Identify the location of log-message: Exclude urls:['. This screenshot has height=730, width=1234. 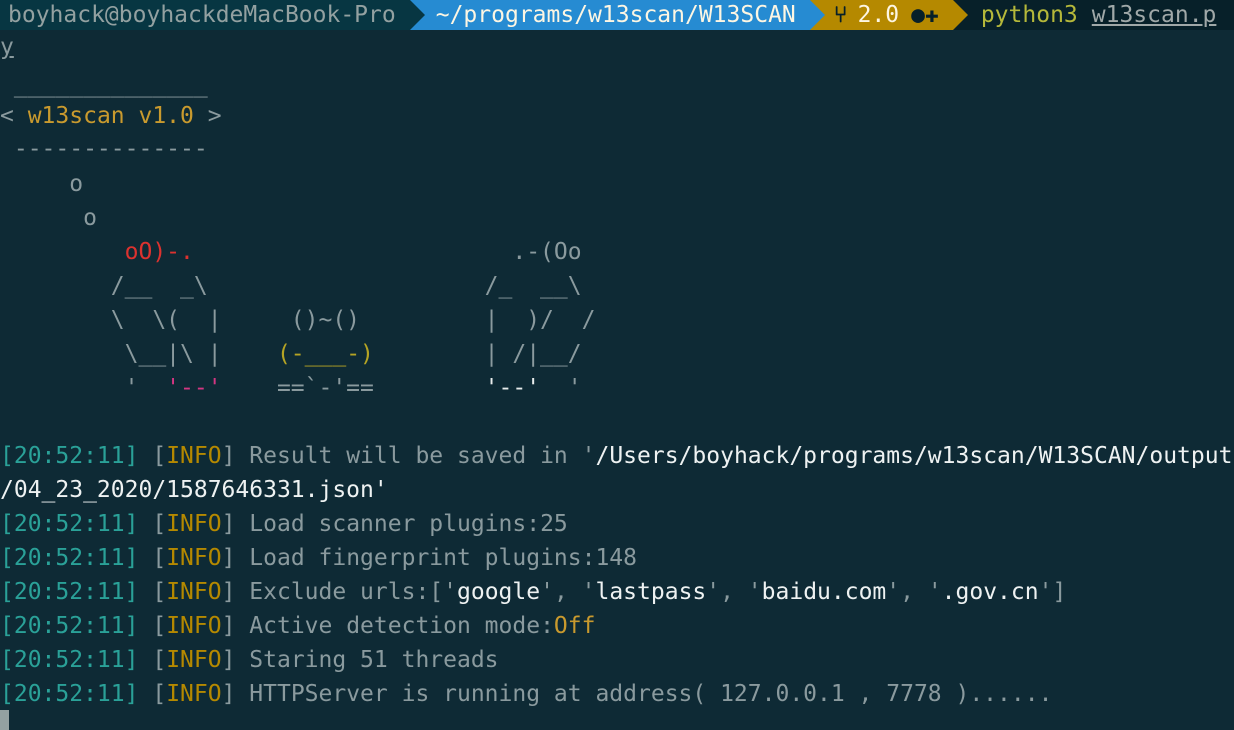
(353, 592).